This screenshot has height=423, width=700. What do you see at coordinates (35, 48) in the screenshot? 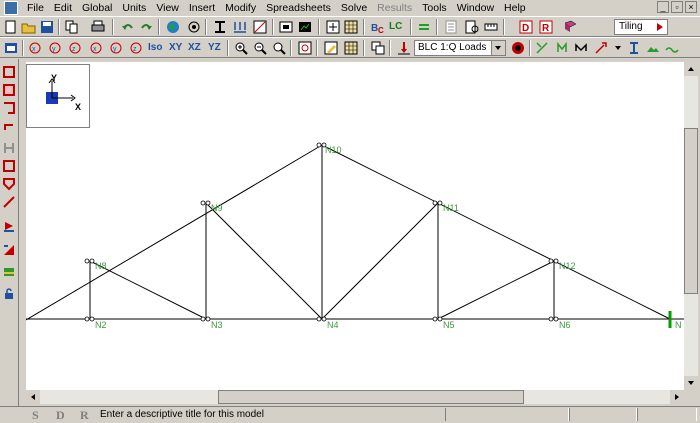
I see `rotate-x-icon: x` at bounding box center [35, 48].